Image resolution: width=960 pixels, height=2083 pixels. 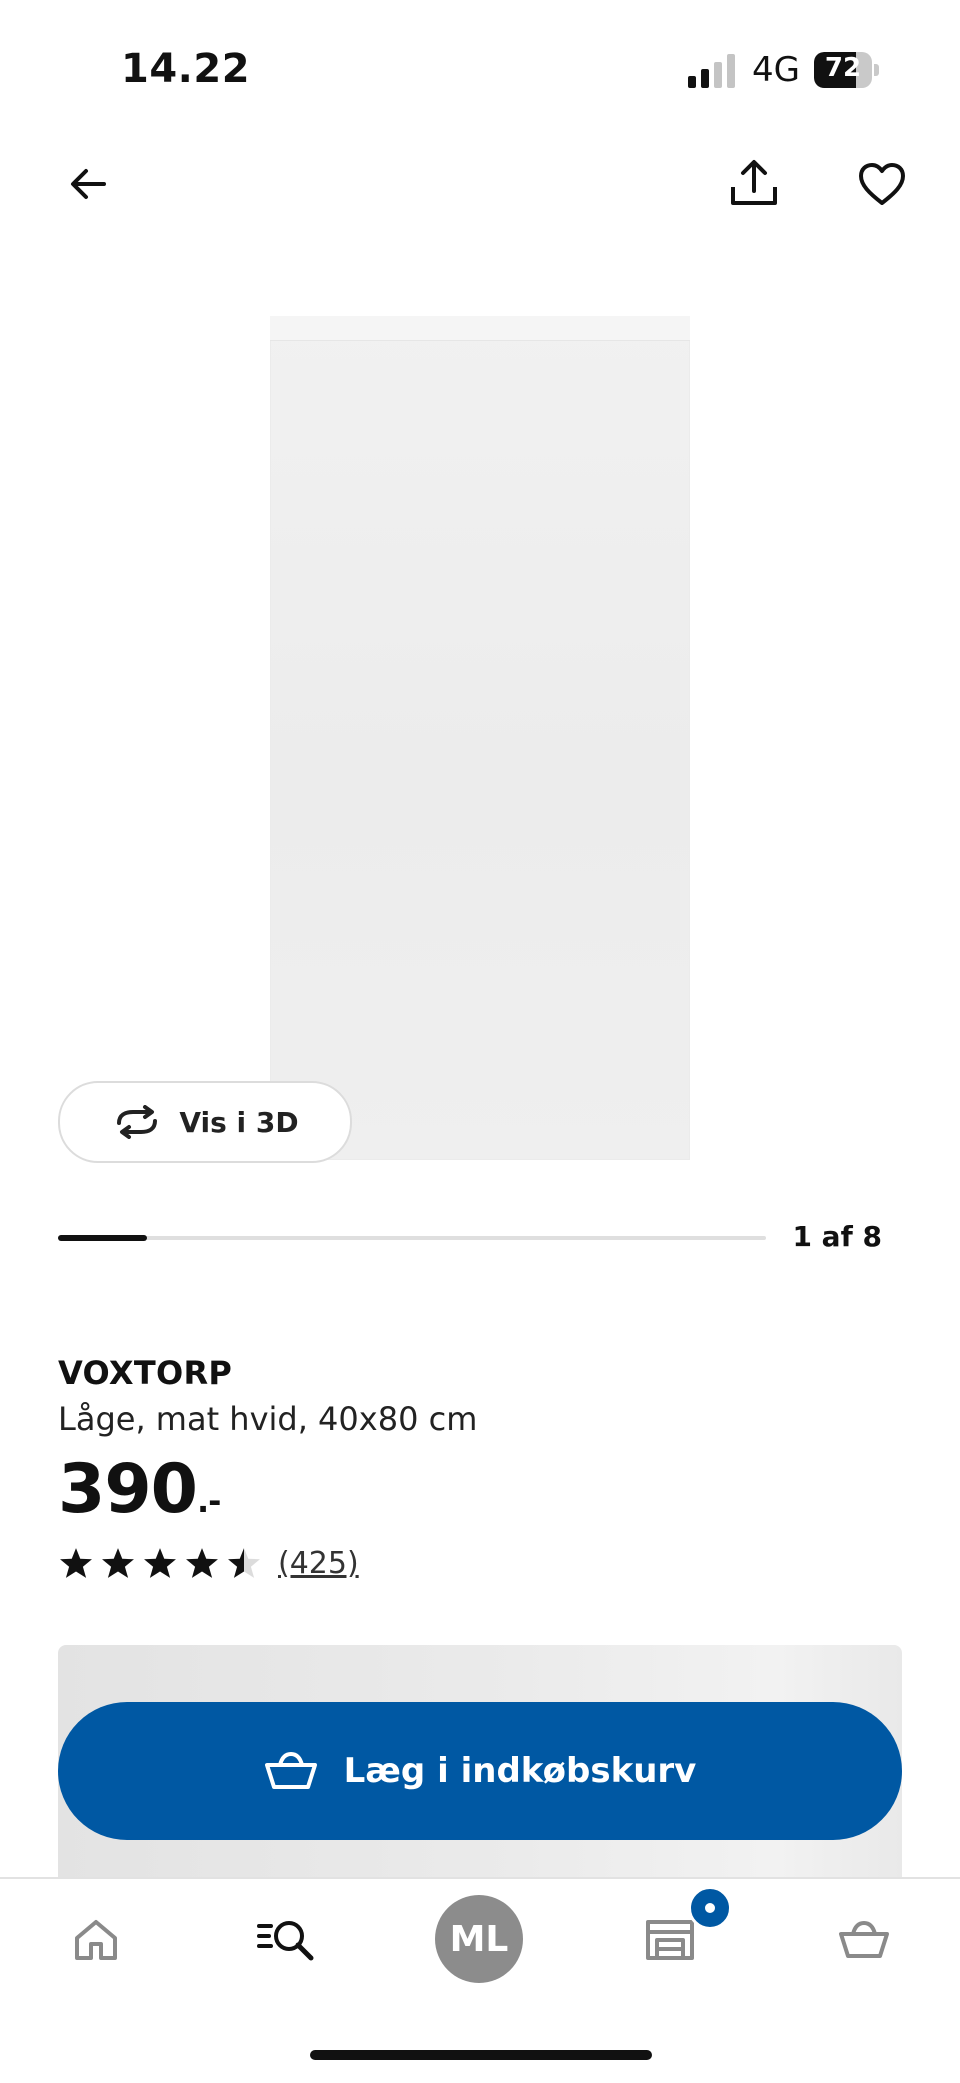 I want to click on back-button, so click(x=88, y=184).